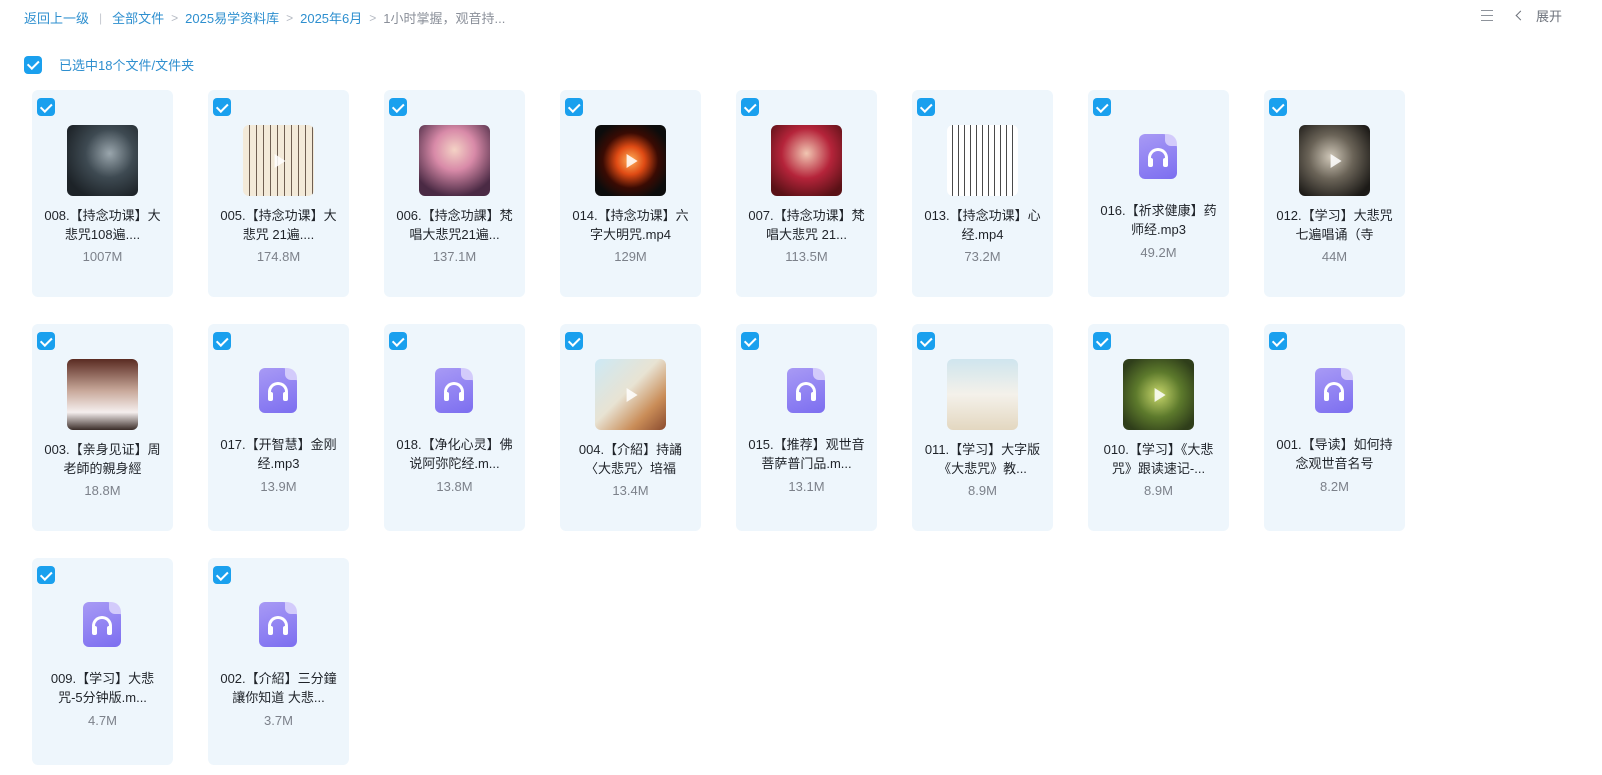 This screenshot has width=1602, height=775. What do you see at coordinates (102, 256) in the screenshot?
I see `file-size: 1007M` at bounding box center [102, 256].